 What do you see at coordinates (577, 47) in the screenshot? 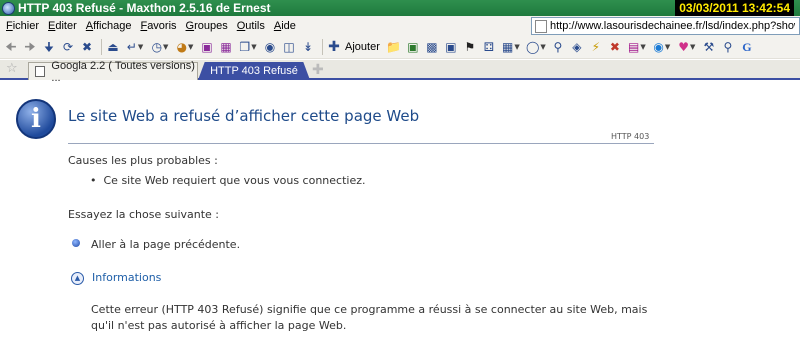
I see `diamond-icon: ◈` at bounding box center [577, 47].